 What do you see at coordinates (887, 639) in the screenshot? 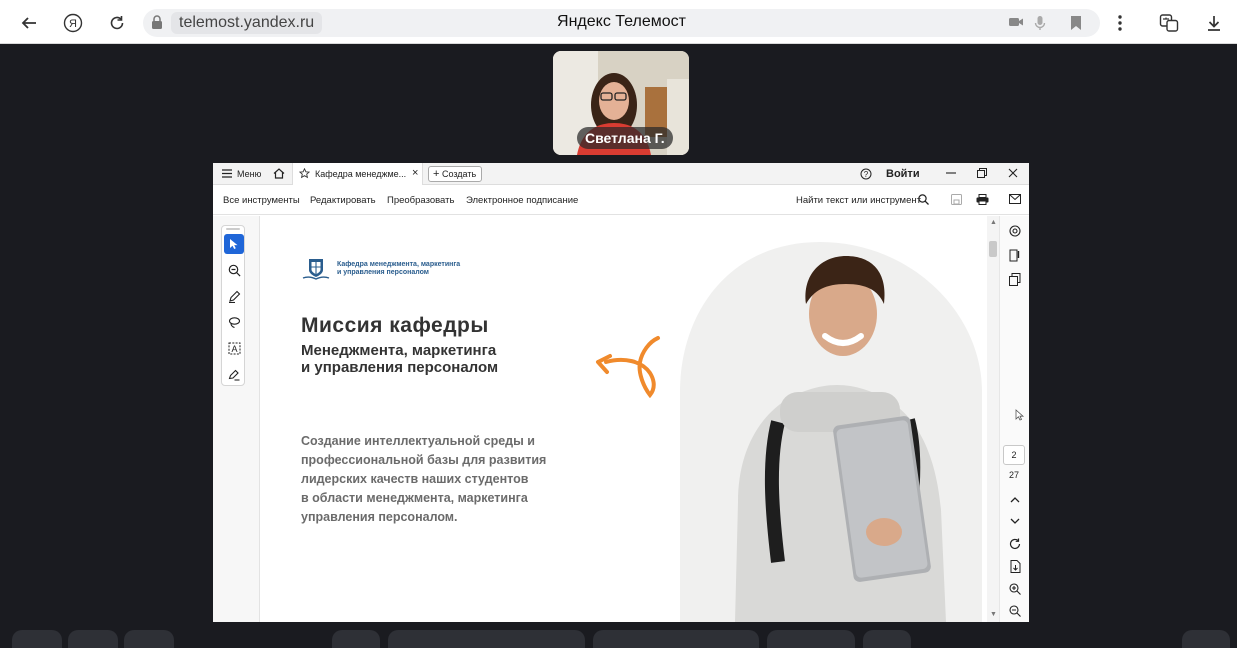
I see `more-control-button` at bounding box center [887, 639].